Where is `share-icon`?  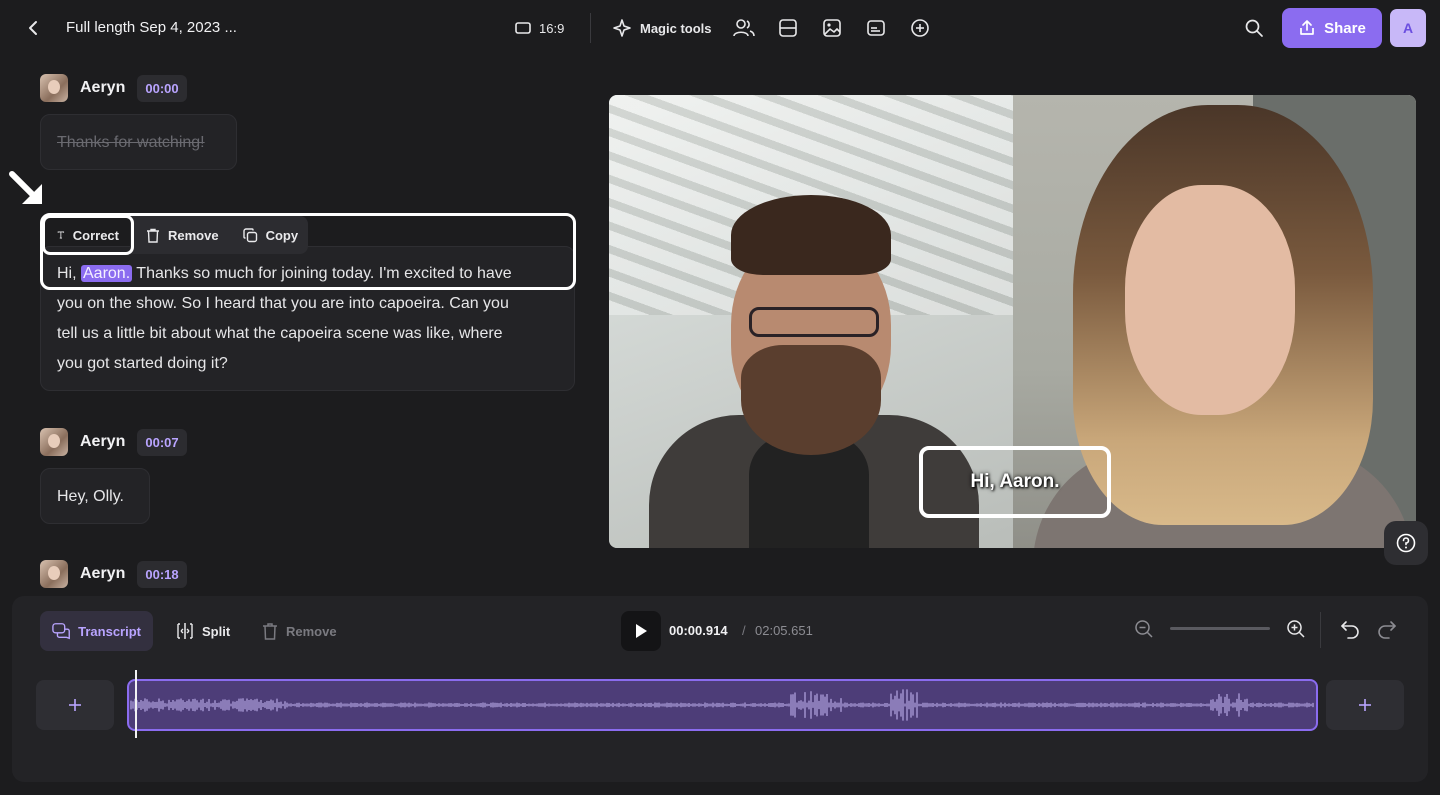
share-icon is located at coordinates (1307, 27).